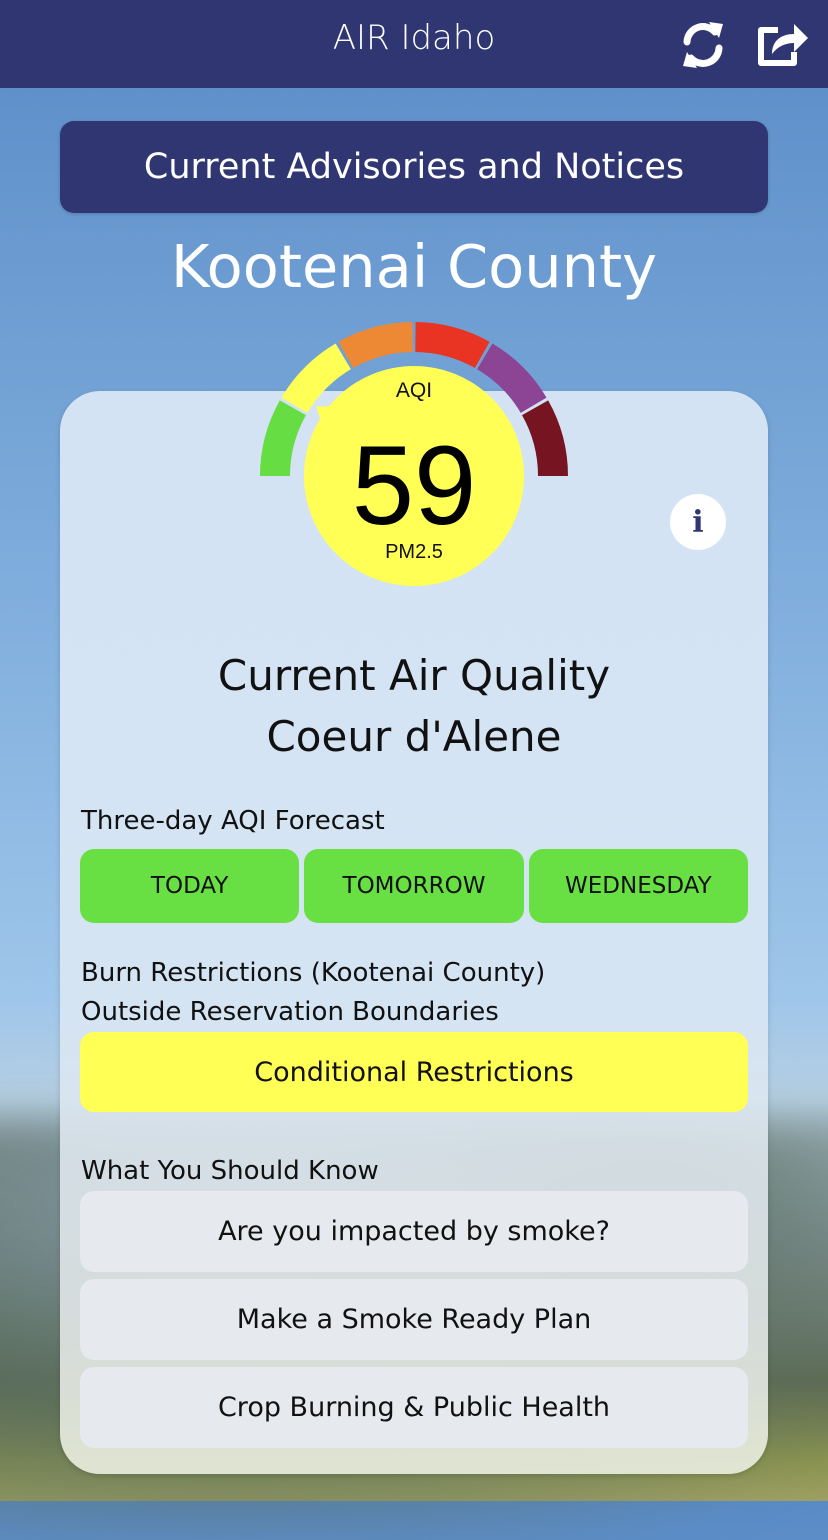  Describe the element at coordinates (233, 821) in the screenshot. I see `forecast-heading: Three-day AQI Forecast` at that location.